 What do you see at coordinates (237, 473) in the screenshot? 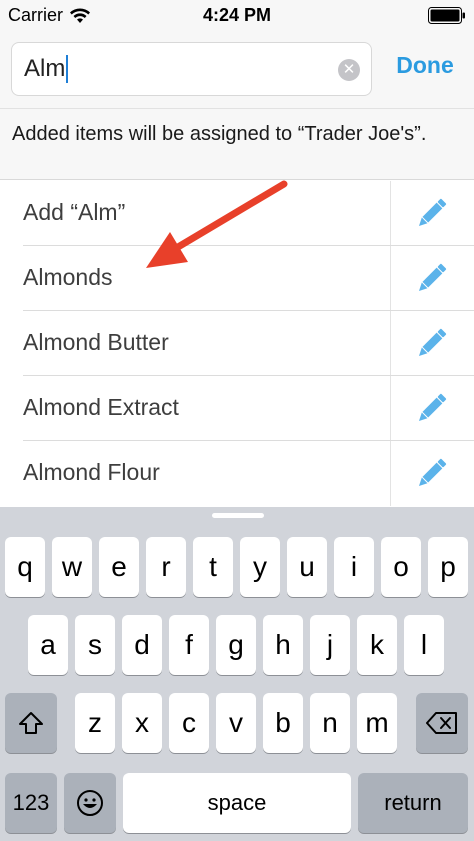
I see `suggestion-item: Almond Flour` at bounding box center [237, 473].